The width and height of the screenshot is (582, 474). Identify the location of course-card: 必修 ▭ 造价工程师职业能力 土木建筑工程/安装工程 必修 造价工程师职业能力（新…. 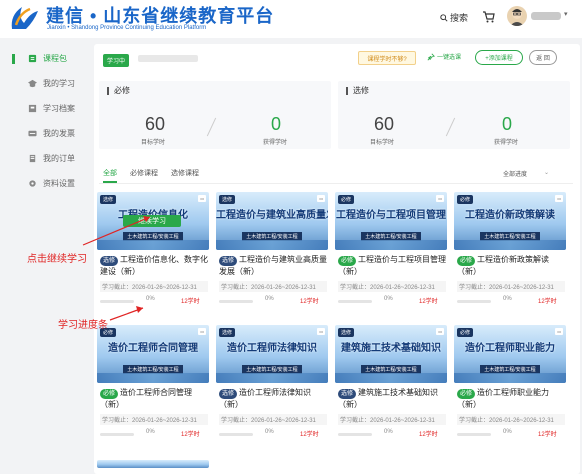
(510, 388).